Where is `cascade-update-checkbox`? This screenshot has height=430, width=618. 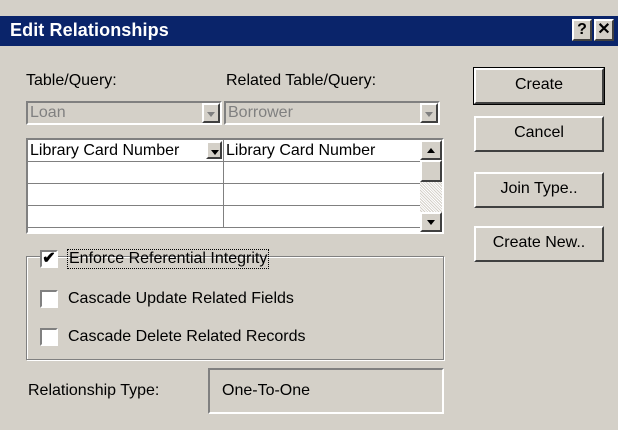
cascade-update-checkbox is located at coordinates (49, 299).